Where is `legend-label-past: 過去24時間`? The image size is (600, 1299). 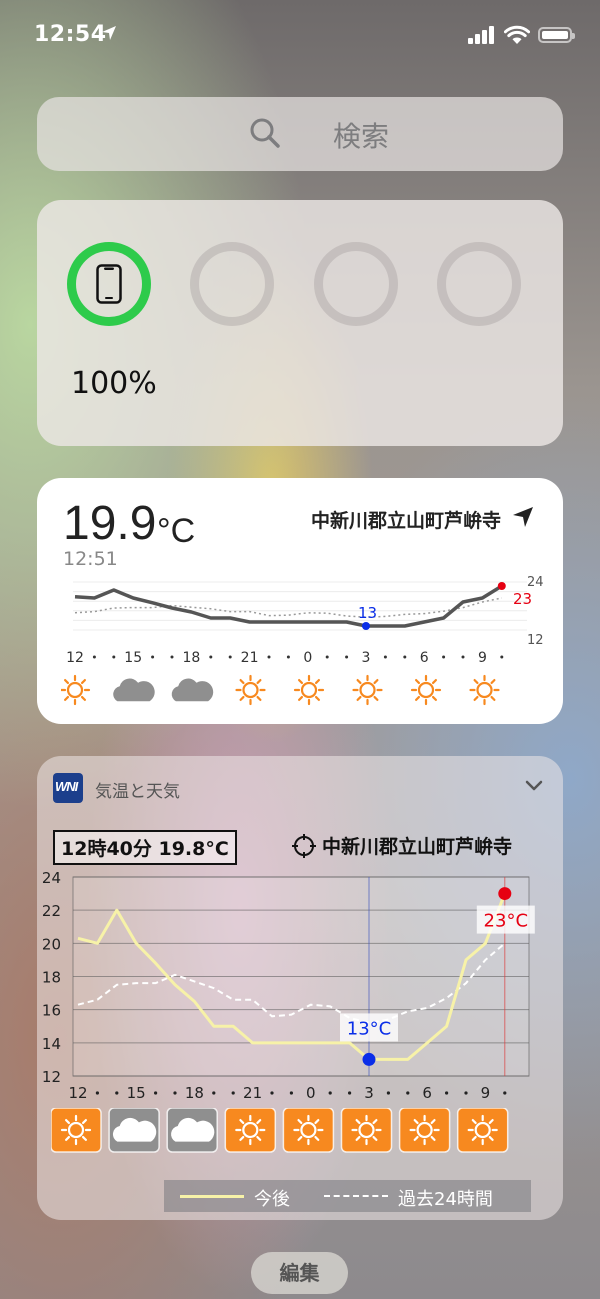
legend-label-past: 過去24時間 is located at coordinates (445, 1199).